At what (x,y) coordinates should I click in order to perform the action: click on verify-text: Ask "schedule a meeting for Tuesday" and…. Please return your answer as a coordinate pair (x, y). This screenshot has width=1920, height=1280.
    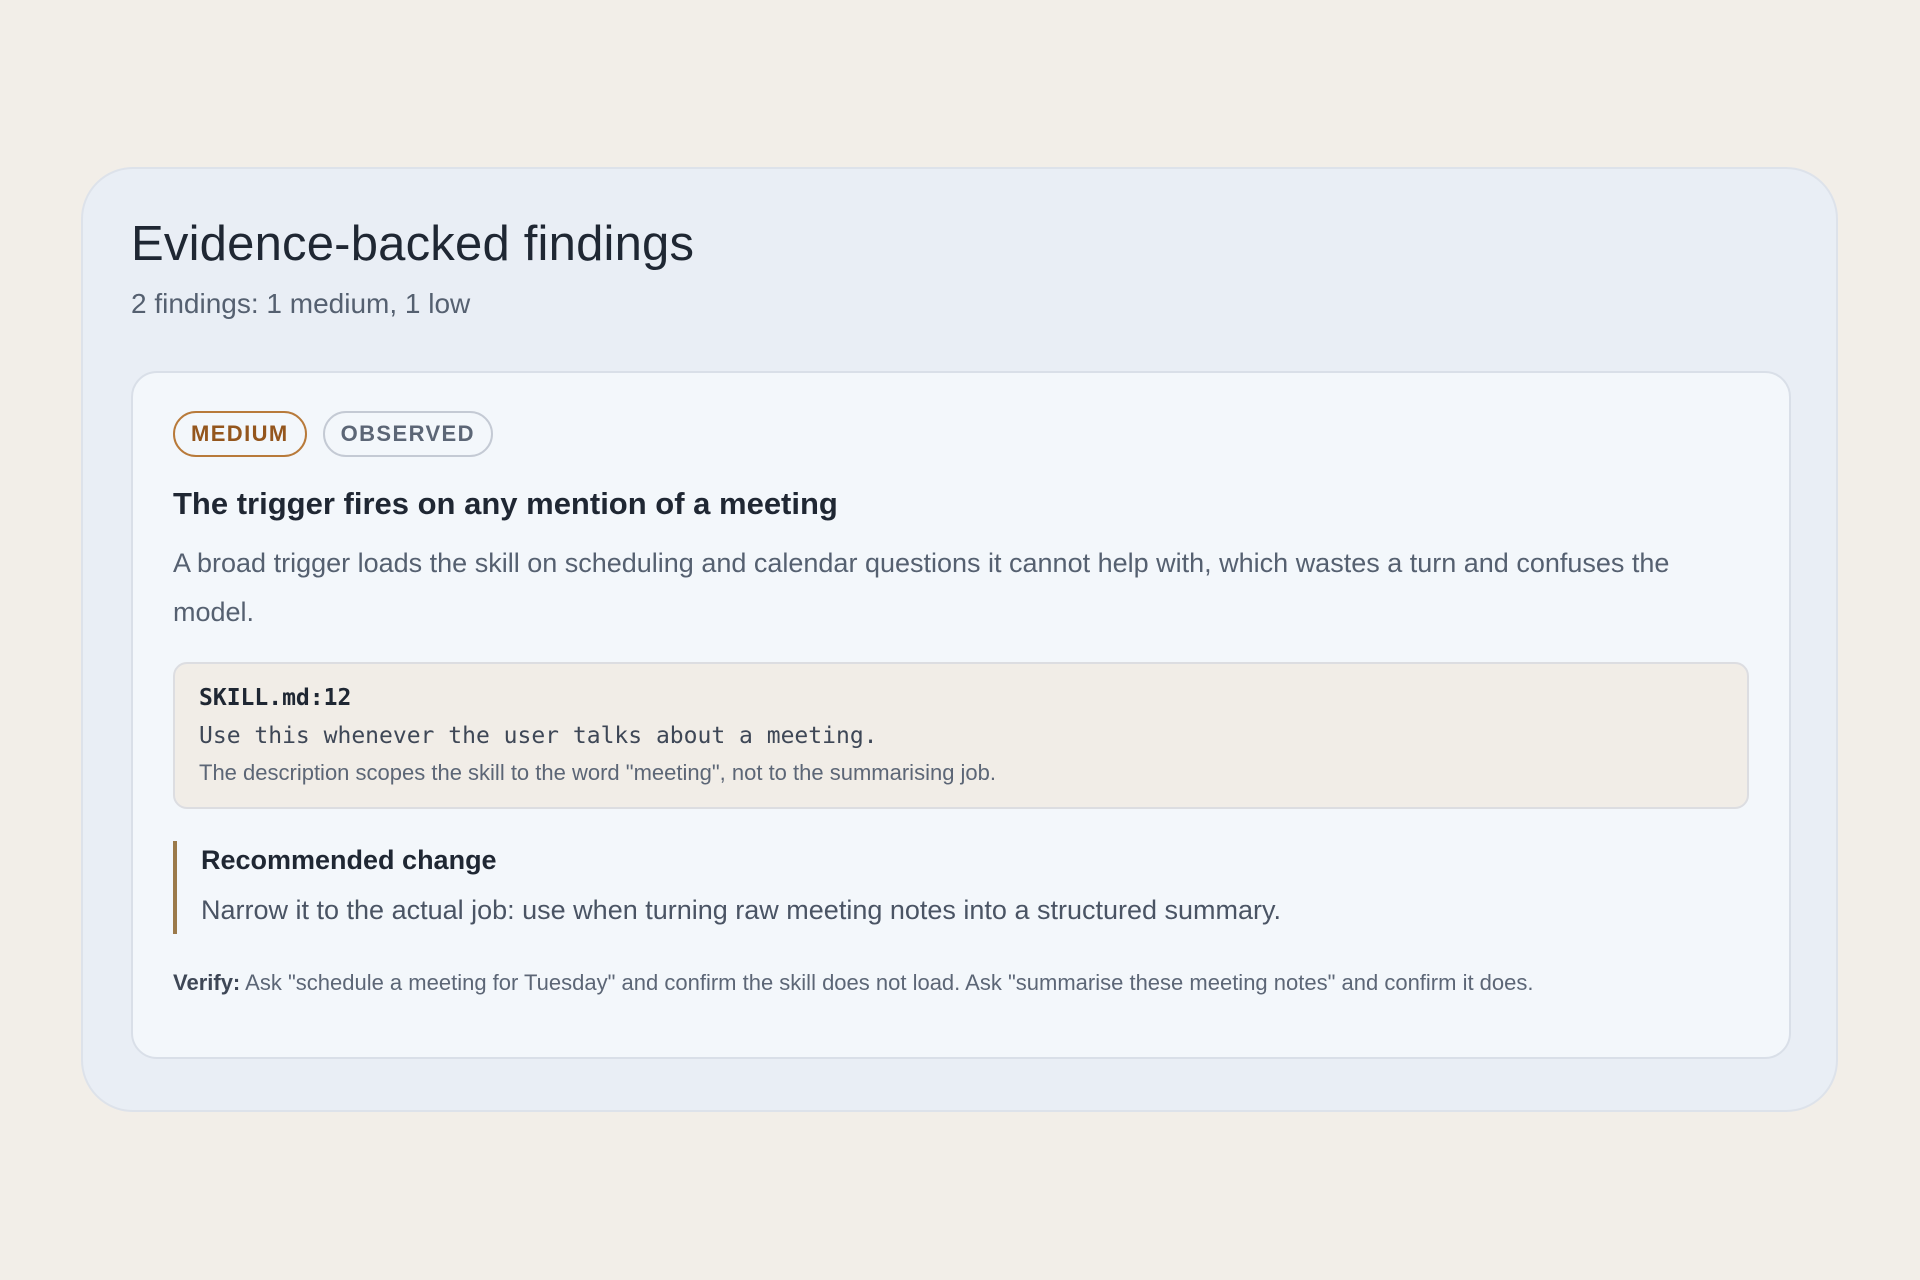
    Looking at the image, I should click on (887, 983).